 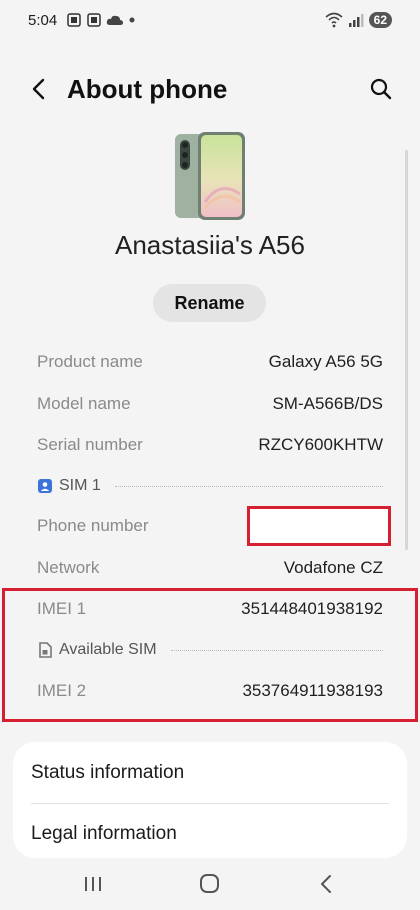 I want to click on card-divider, so click(x=210, y=803).